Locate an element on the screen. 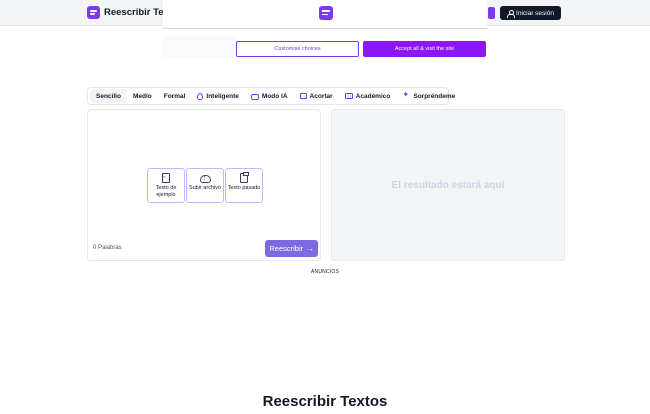 This screenshot has height=414, width=650. consent-divider is located at coordinates (325, 28).